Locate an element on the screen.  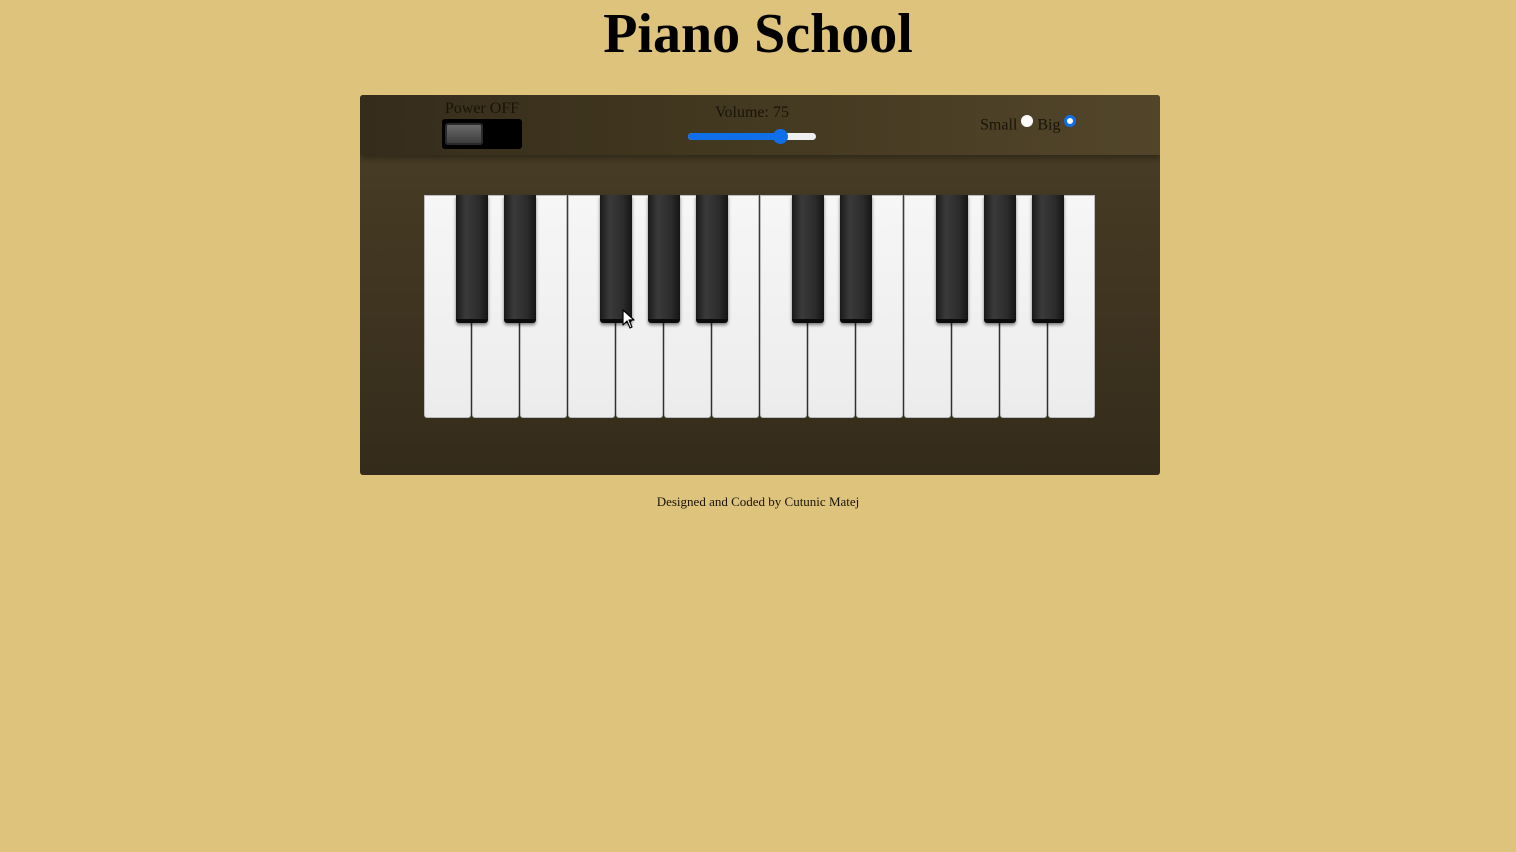
volume-value: 75 is located at coordinates (780, 112).